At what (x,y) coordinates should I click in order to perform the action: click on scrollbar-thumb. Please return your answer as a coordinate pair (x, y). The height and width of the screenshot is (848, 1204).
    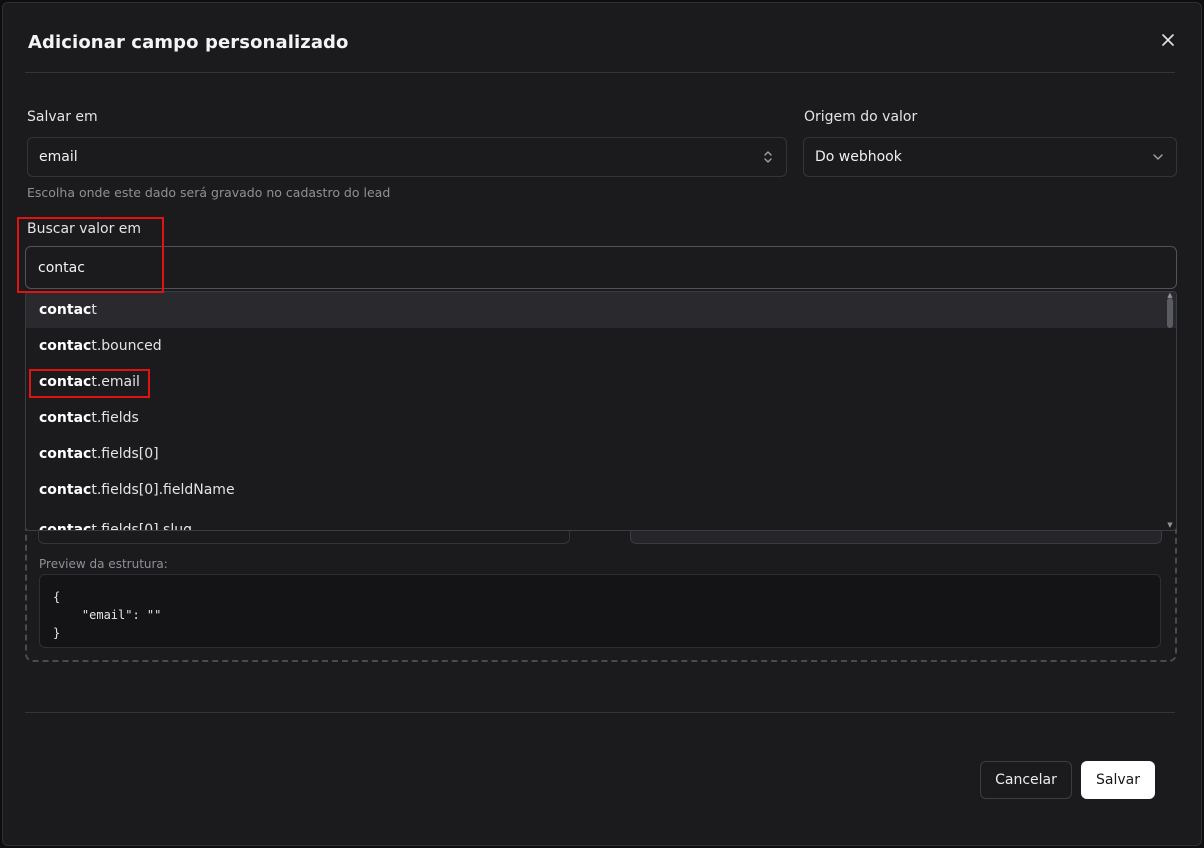
    Looking at the image, I should click on (1170, 313).